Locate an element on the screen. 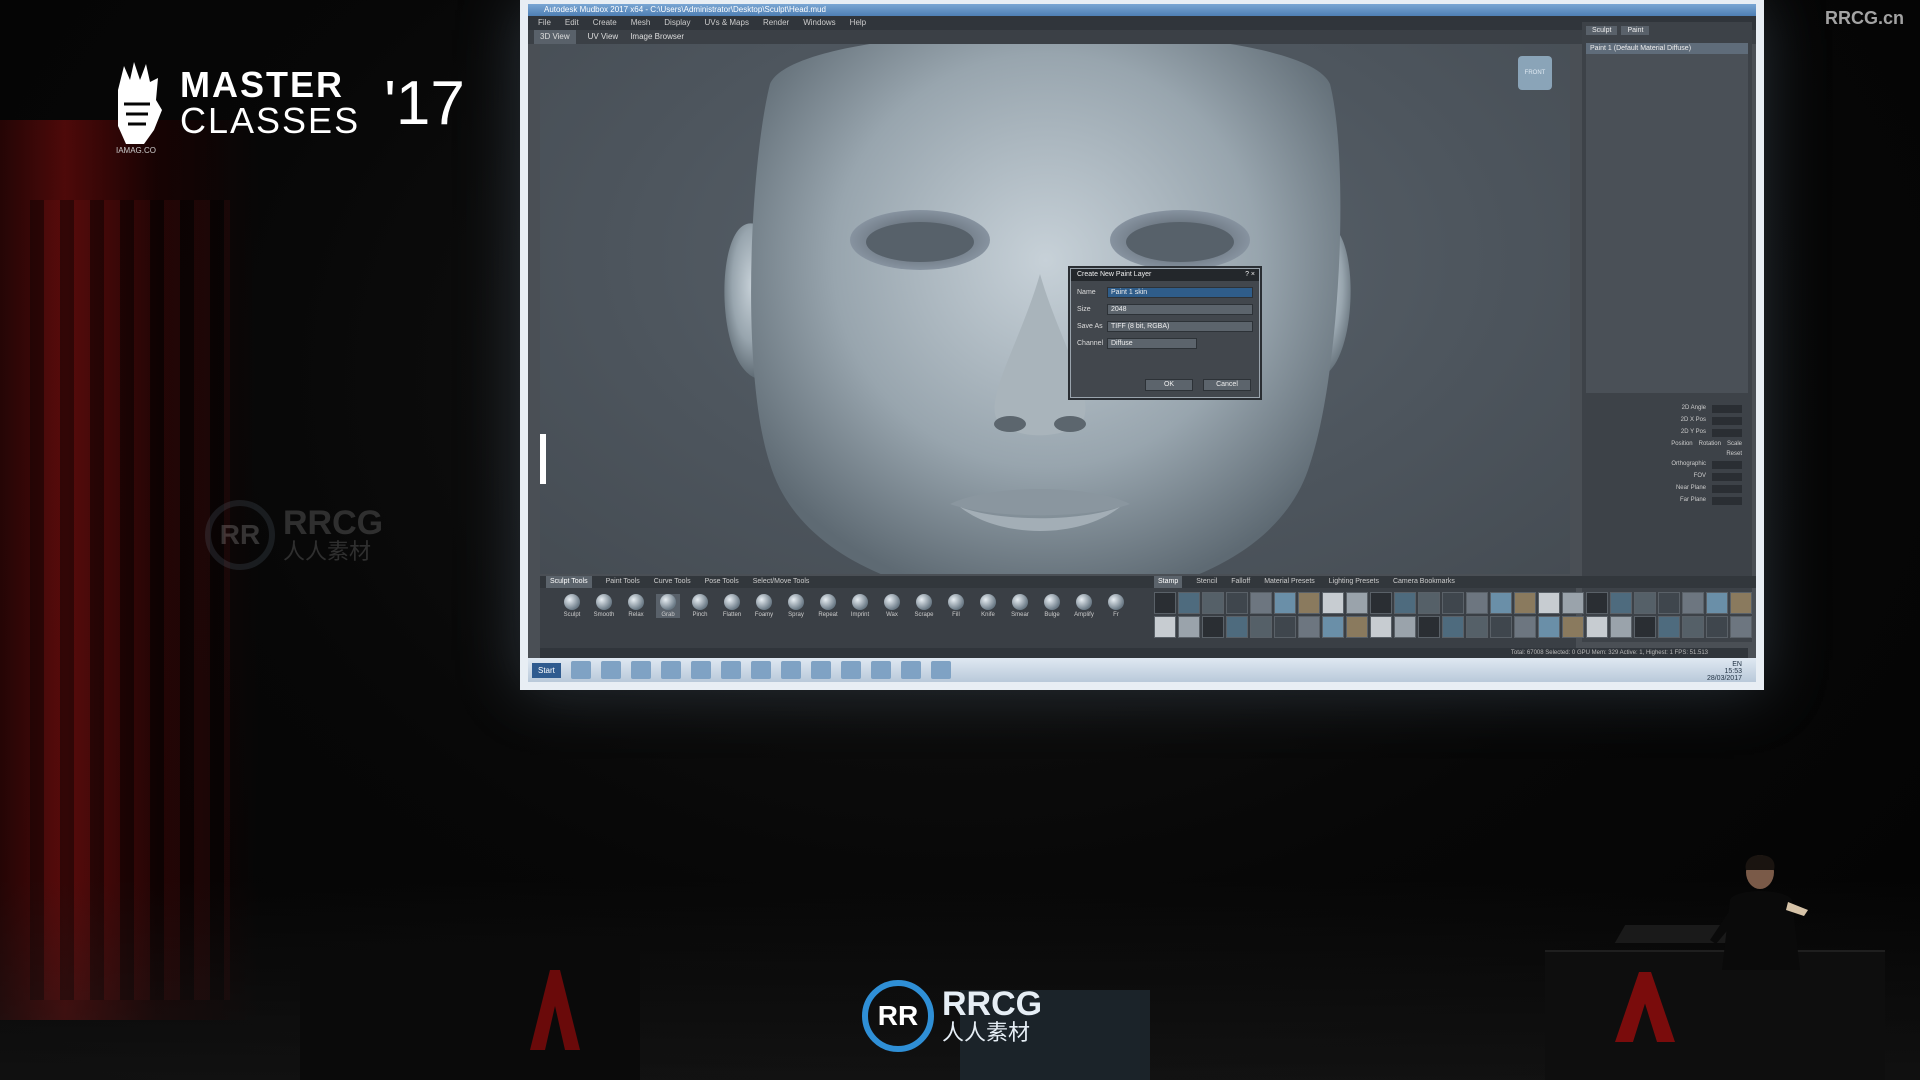 Image resolution: width=1920 pixels, height=1080 pixels. tab-pose-tools: Pose Tools is located at coordinates (722, 582).